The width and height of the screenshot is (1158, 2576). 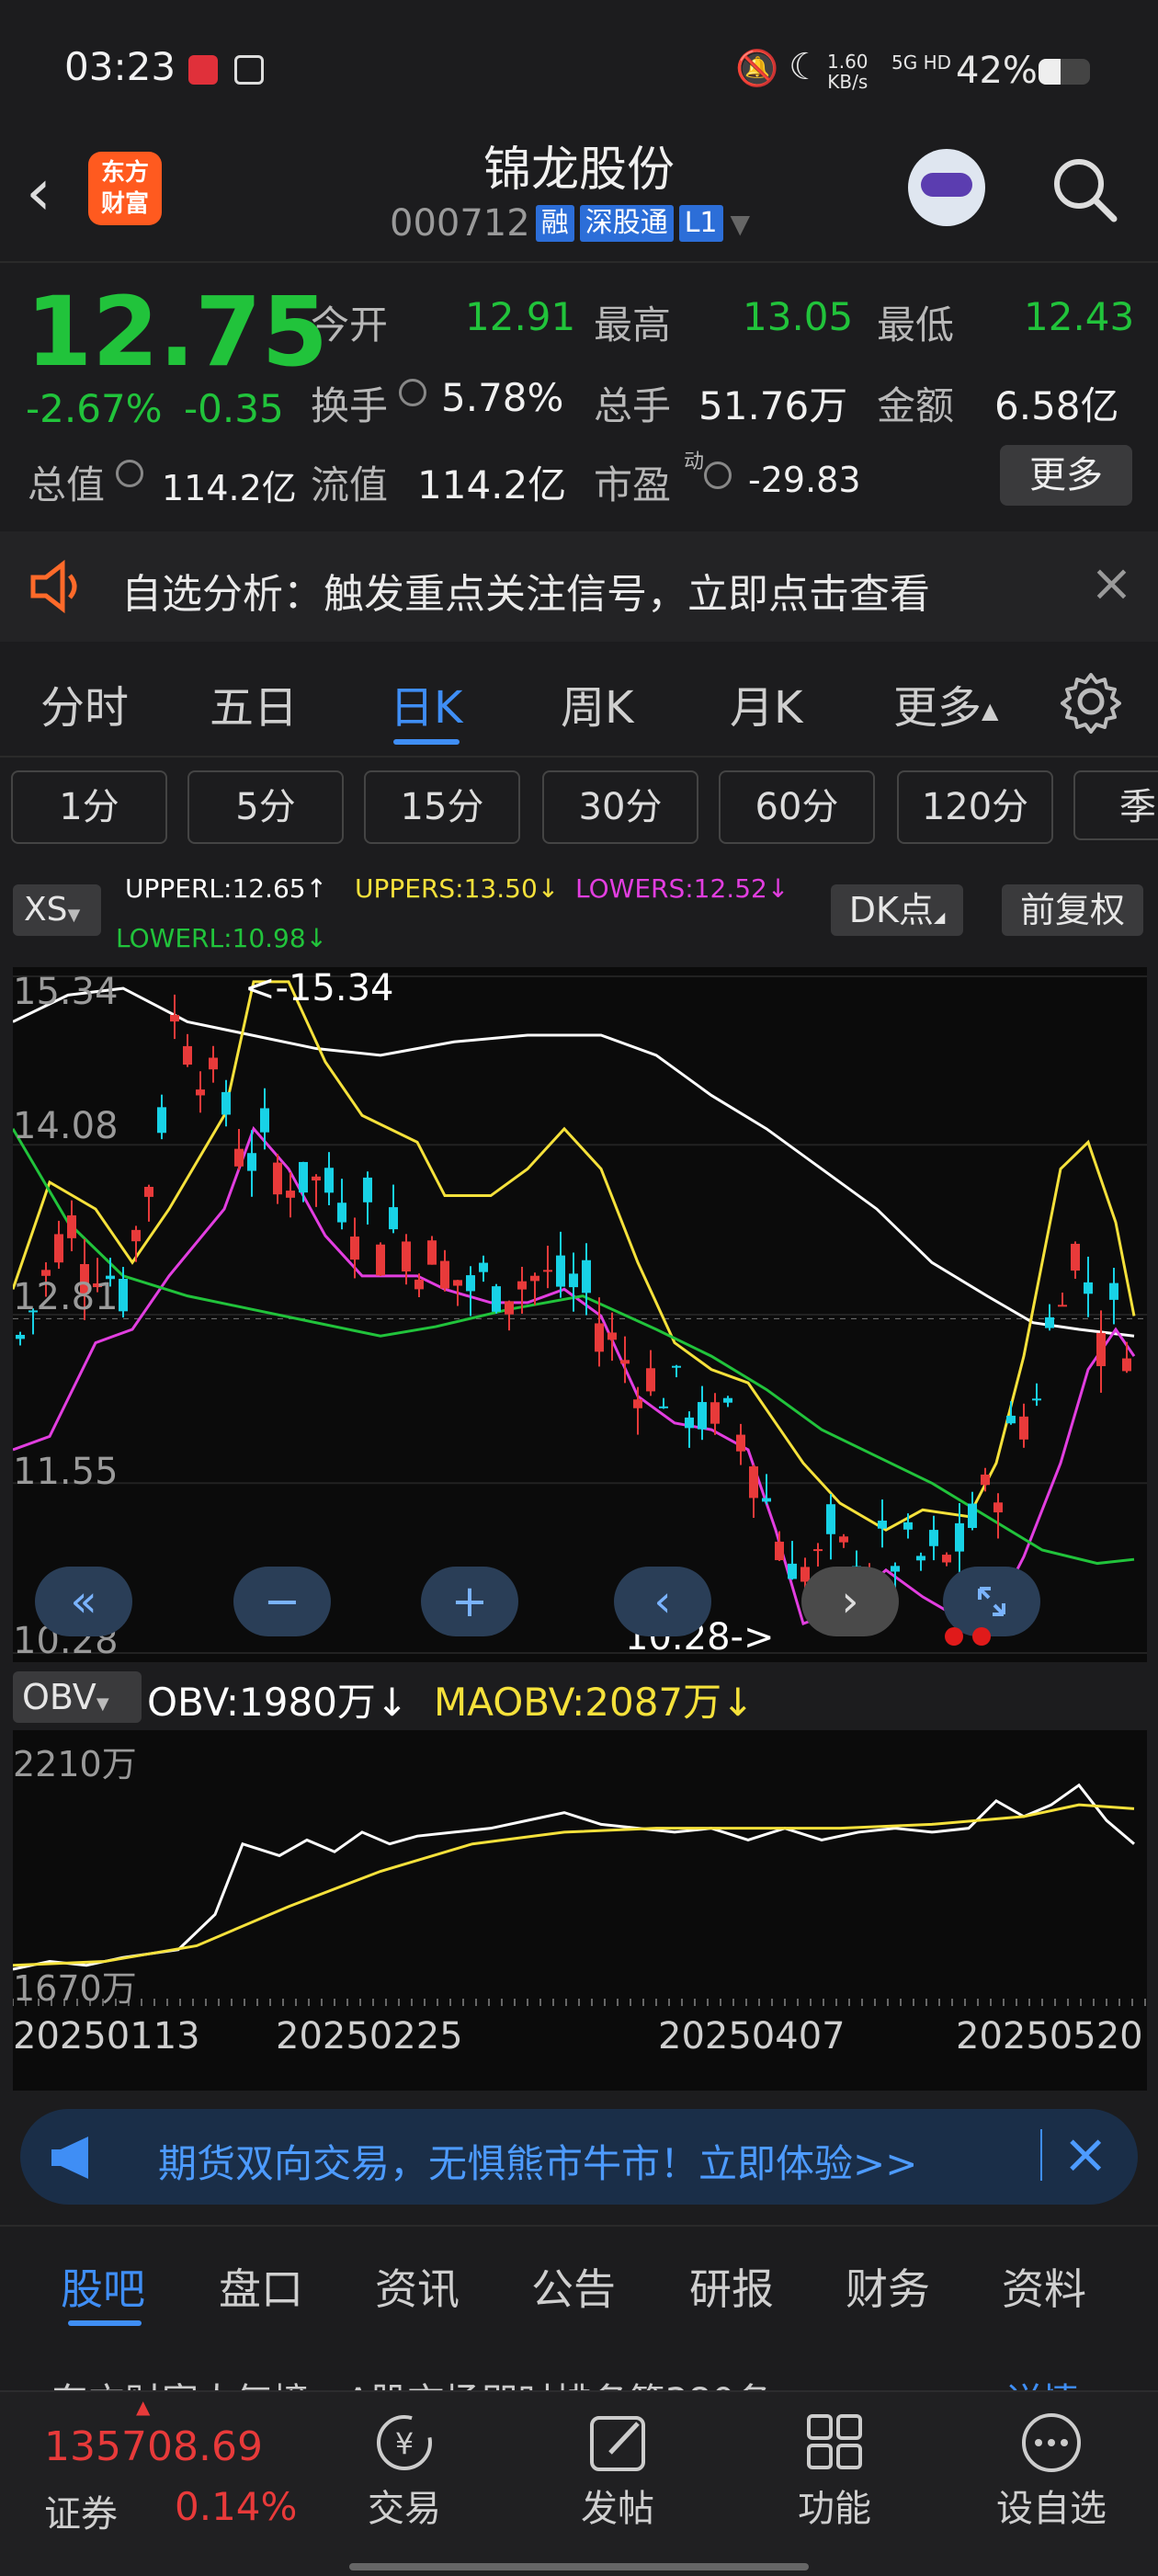 I want to click on tab-five-day: 五日, so click(x=254, y=703).